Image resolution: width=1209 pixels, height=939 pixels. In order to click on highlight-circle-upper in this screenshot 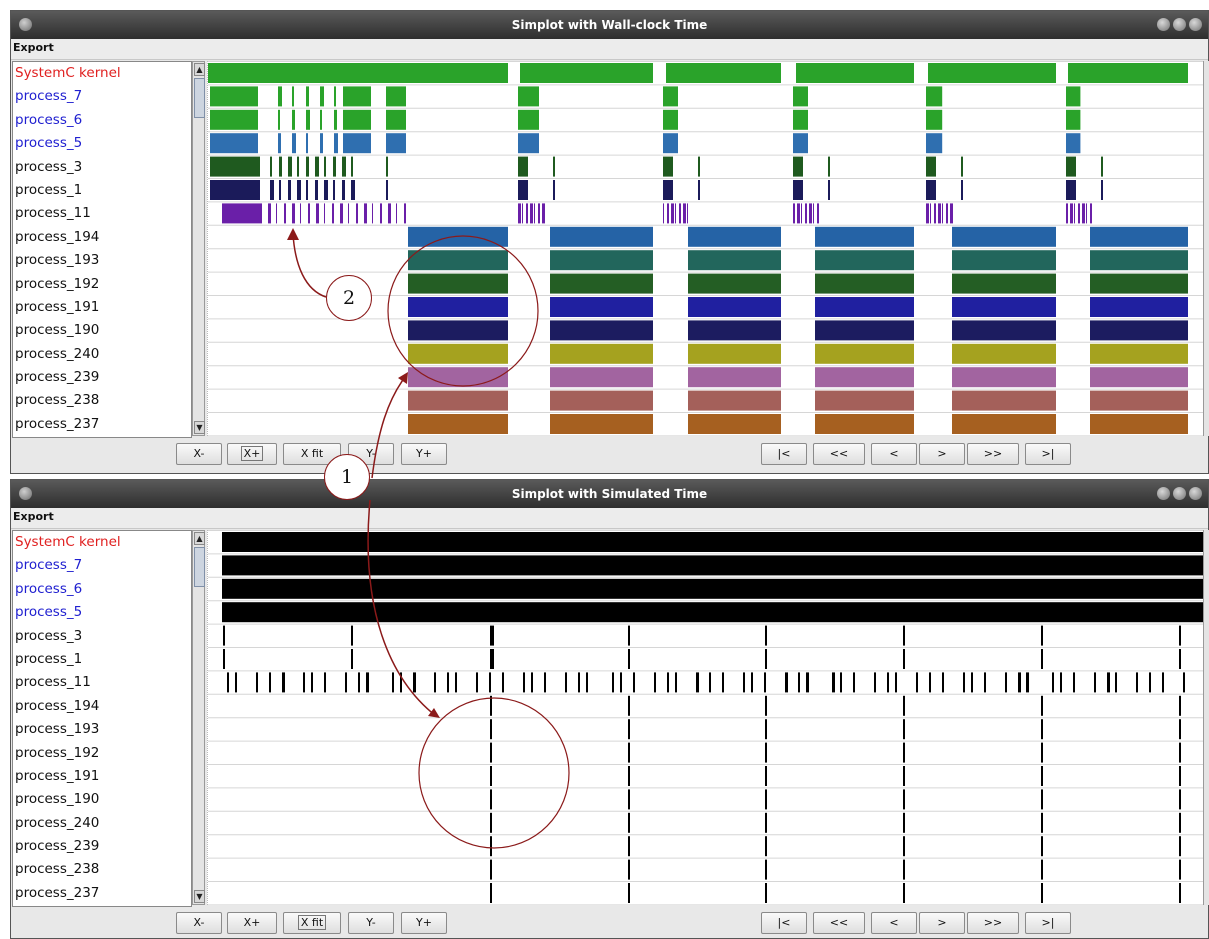, I will do `click(463, 311)`.